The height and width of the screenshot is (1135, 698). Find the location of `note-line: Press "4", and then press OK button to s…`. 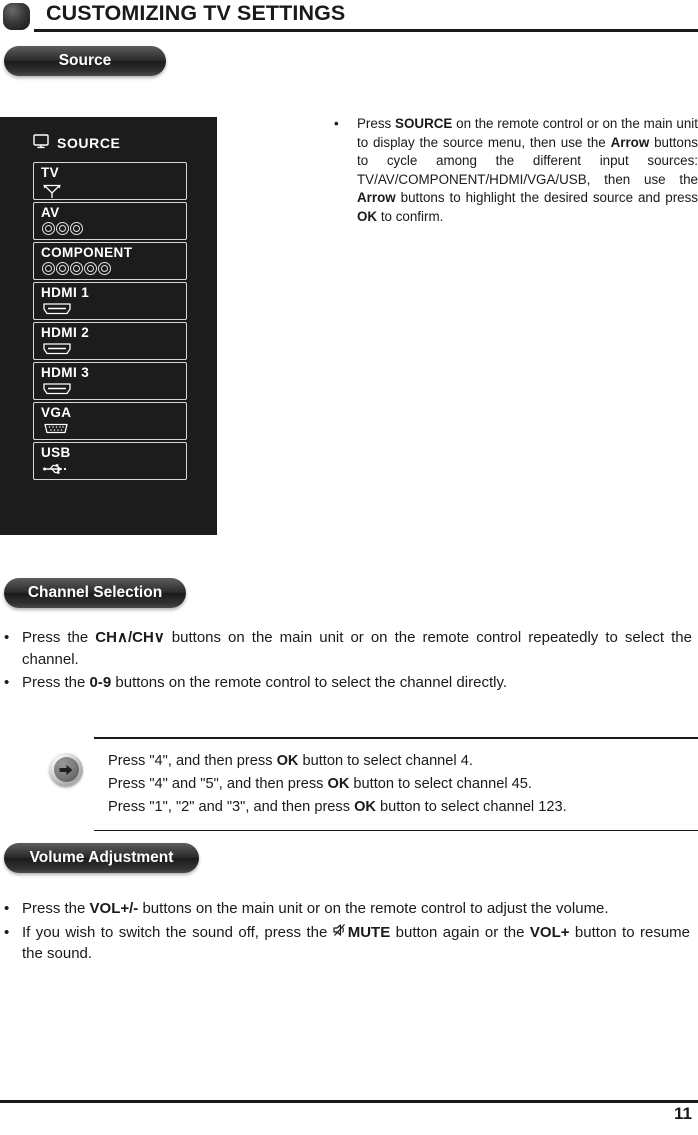

note-line: Press "4", and then press OK button to s… is located at coordinates (396, 761).